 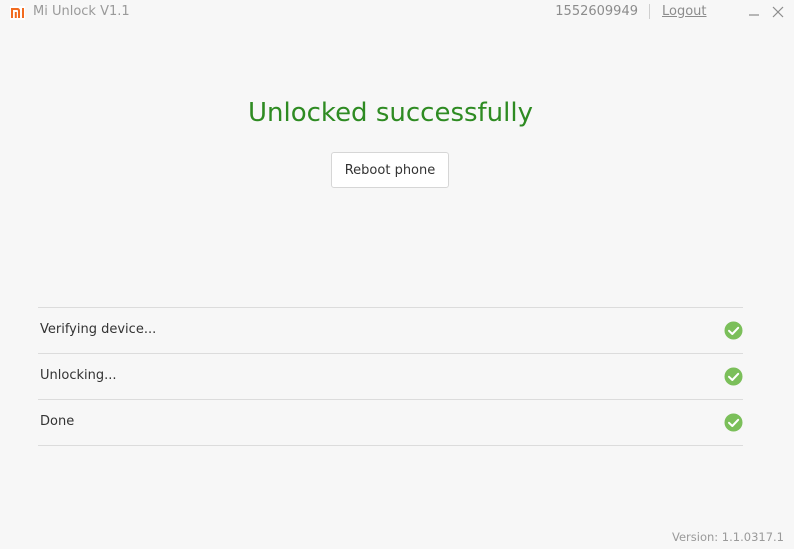 What do you see at coordinates (390, 423) in the screenshot?
I see `step-row: Done` at bounding box center [390, 423].